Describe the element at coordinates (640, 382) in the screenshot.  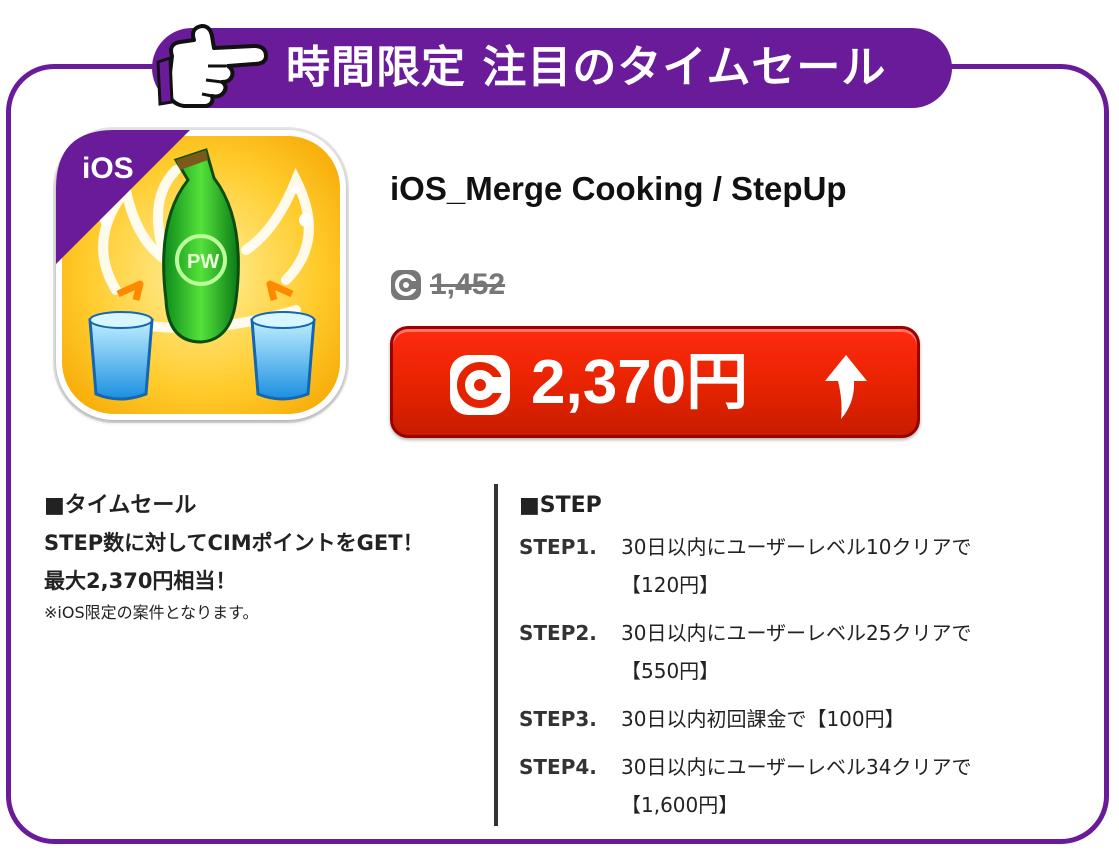
I see `price-value: 2,370円` at that location.